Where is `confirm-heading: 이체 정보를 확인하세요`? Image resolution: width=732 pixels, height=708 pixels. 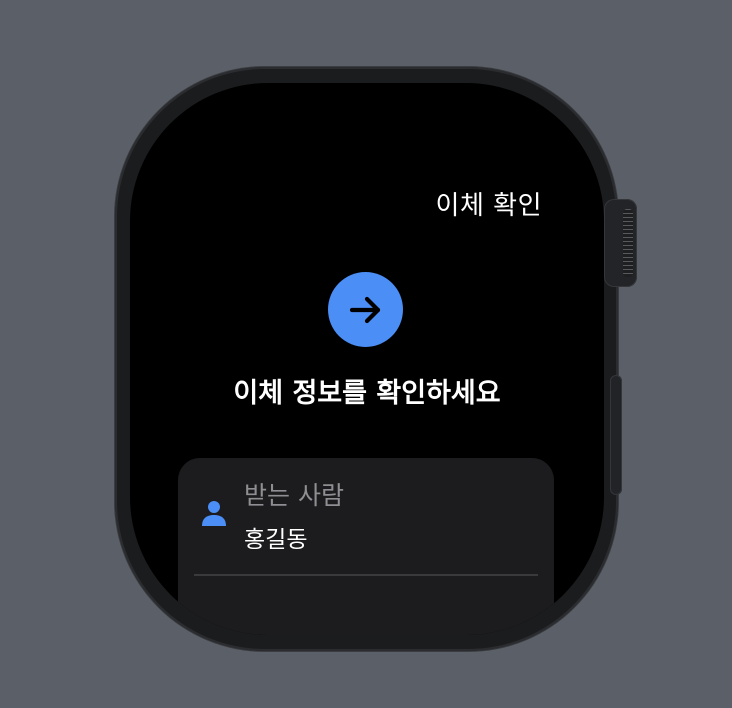
confirm-heading: 이체 정보를 확인하세요 is located at coordinates (367, 393).